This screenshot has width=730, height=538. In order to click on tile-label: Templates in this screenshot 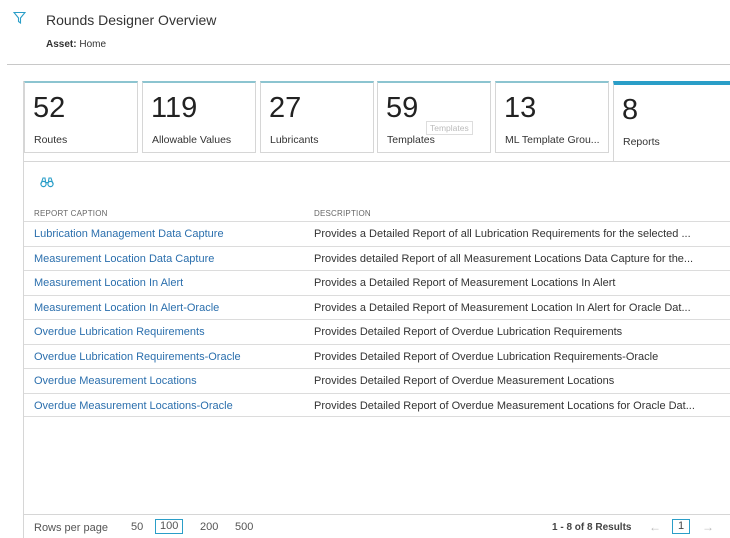, I will do `click(411, 140)`.